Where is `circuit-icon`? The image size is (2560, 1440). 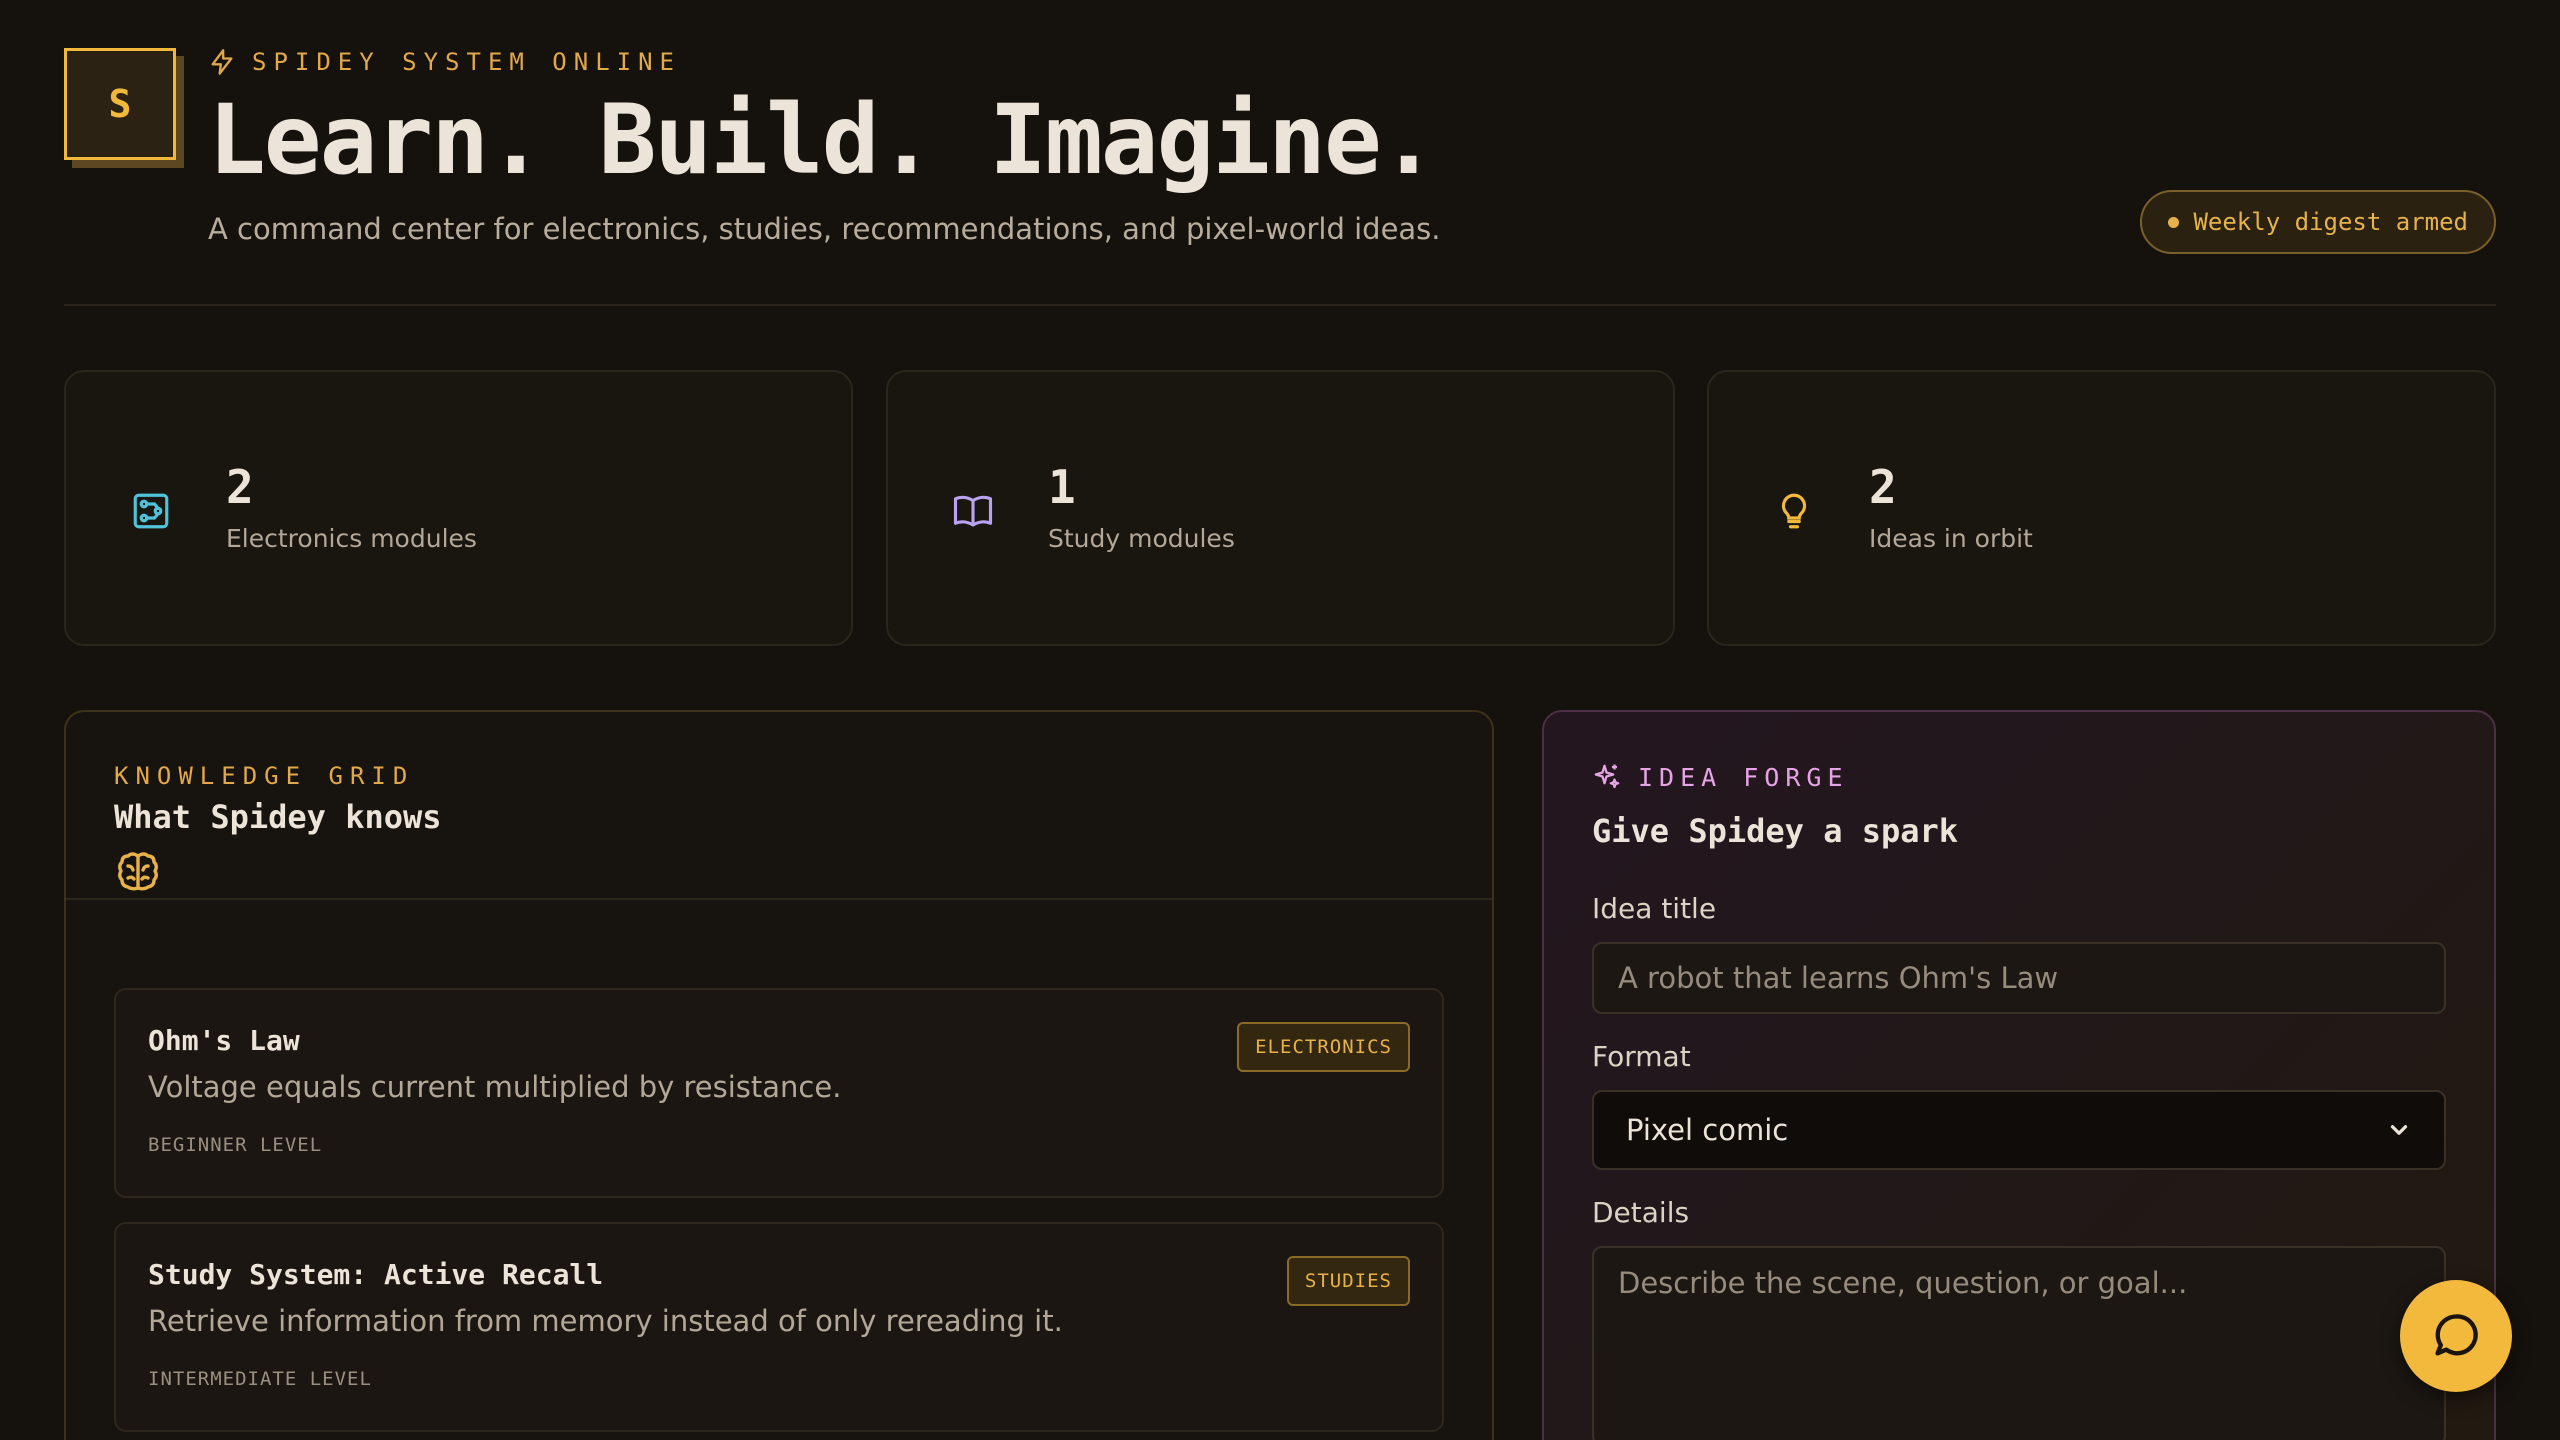 circuit-icon is located at coordinates (151, 511).